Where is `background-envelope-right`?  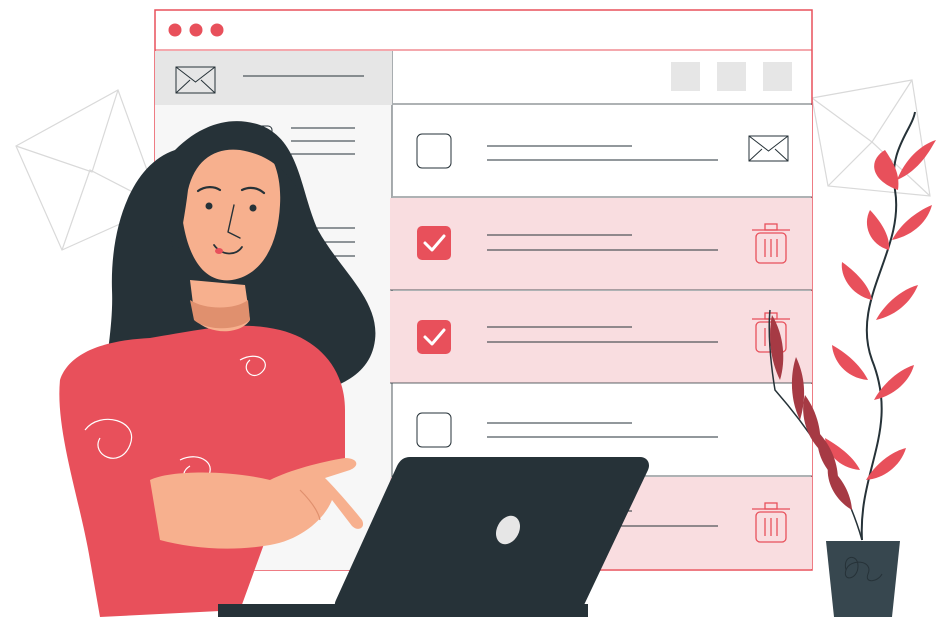 background-envelope-right is located at coordinates (871, 138).